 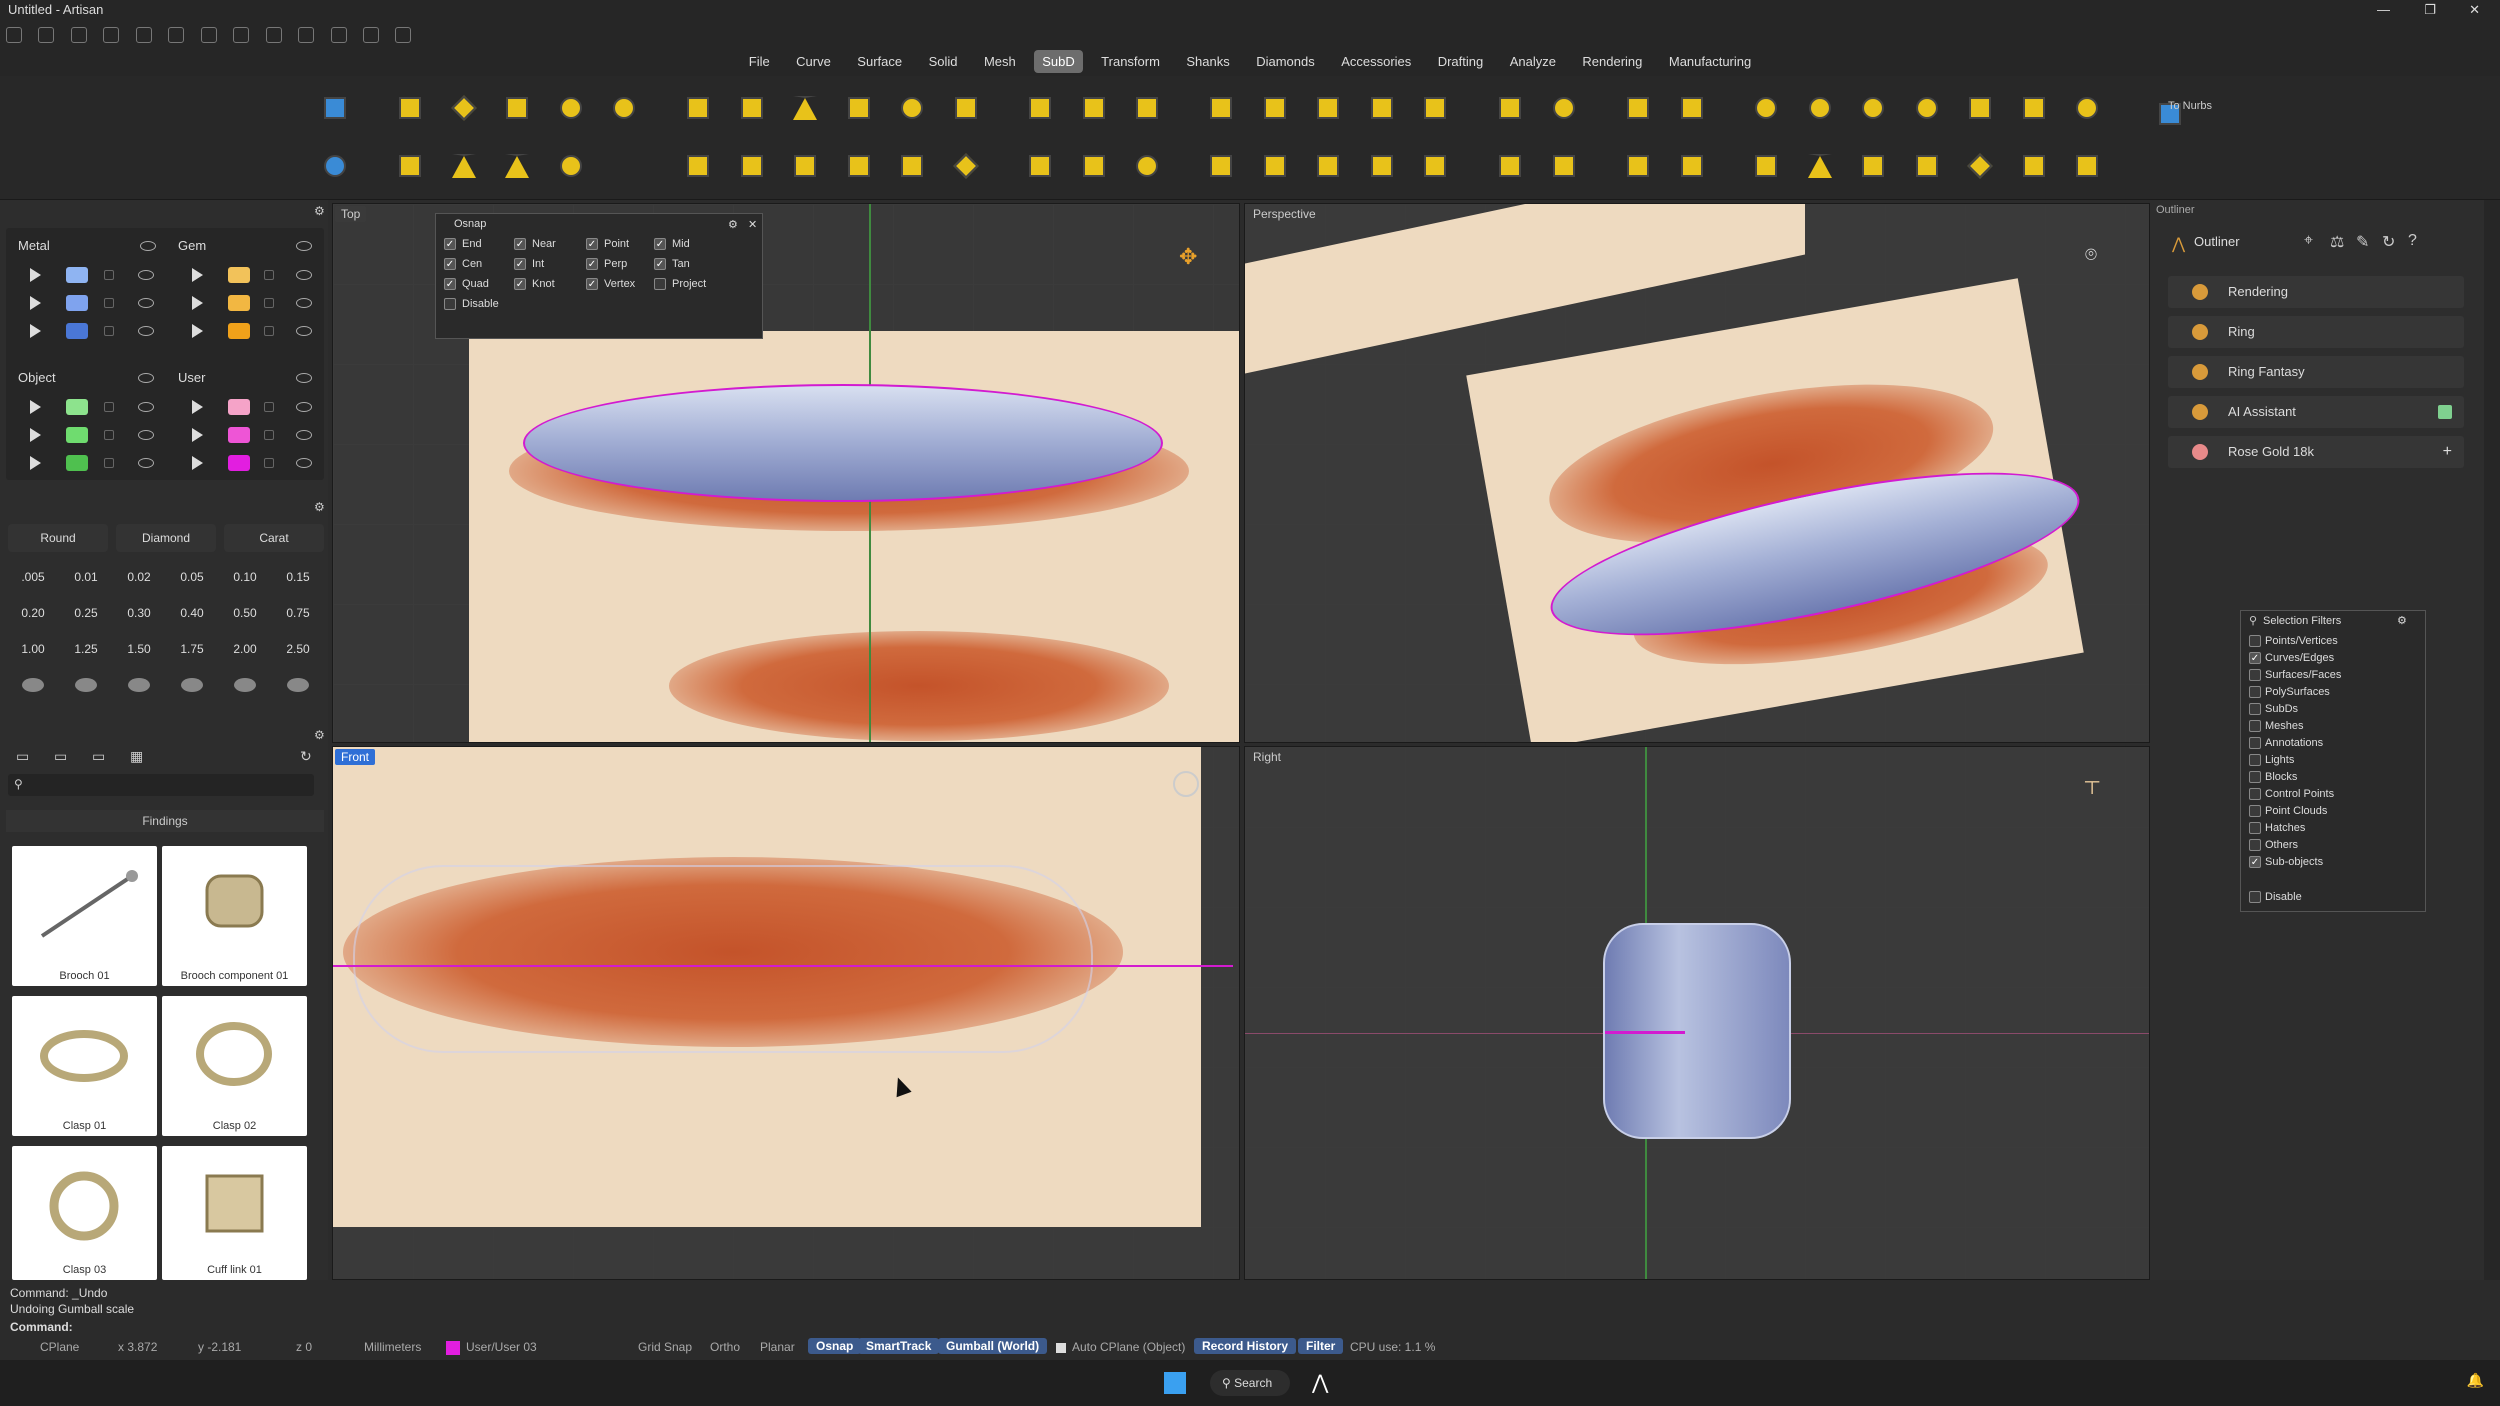 I want to click on subd-ellipsoid-icon, so click(x=571, y=166).